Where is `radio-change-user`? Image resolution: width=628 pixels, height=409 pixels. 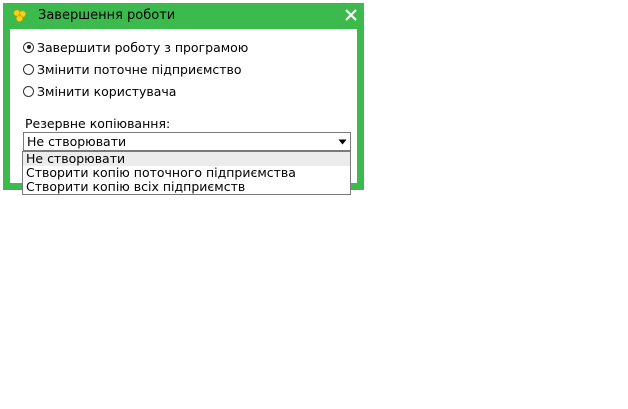
radio-change-user is located at coordinates (28, 91).